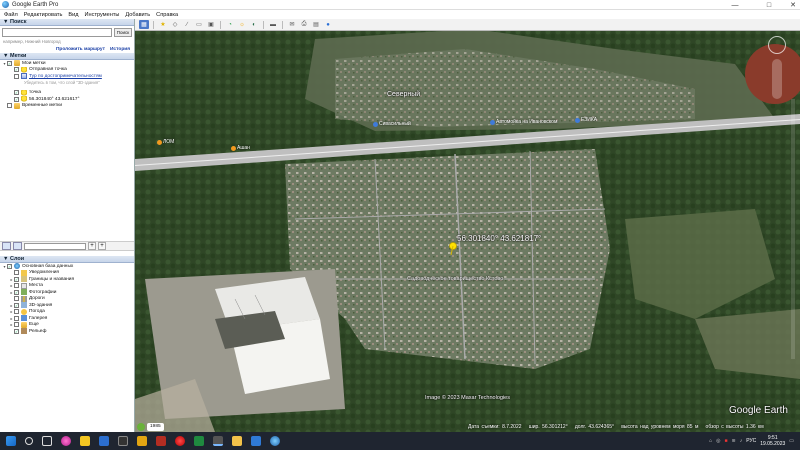  Describe the element at coordinates (120, 49) in the screenshot. I see `history-link: История` at that location.